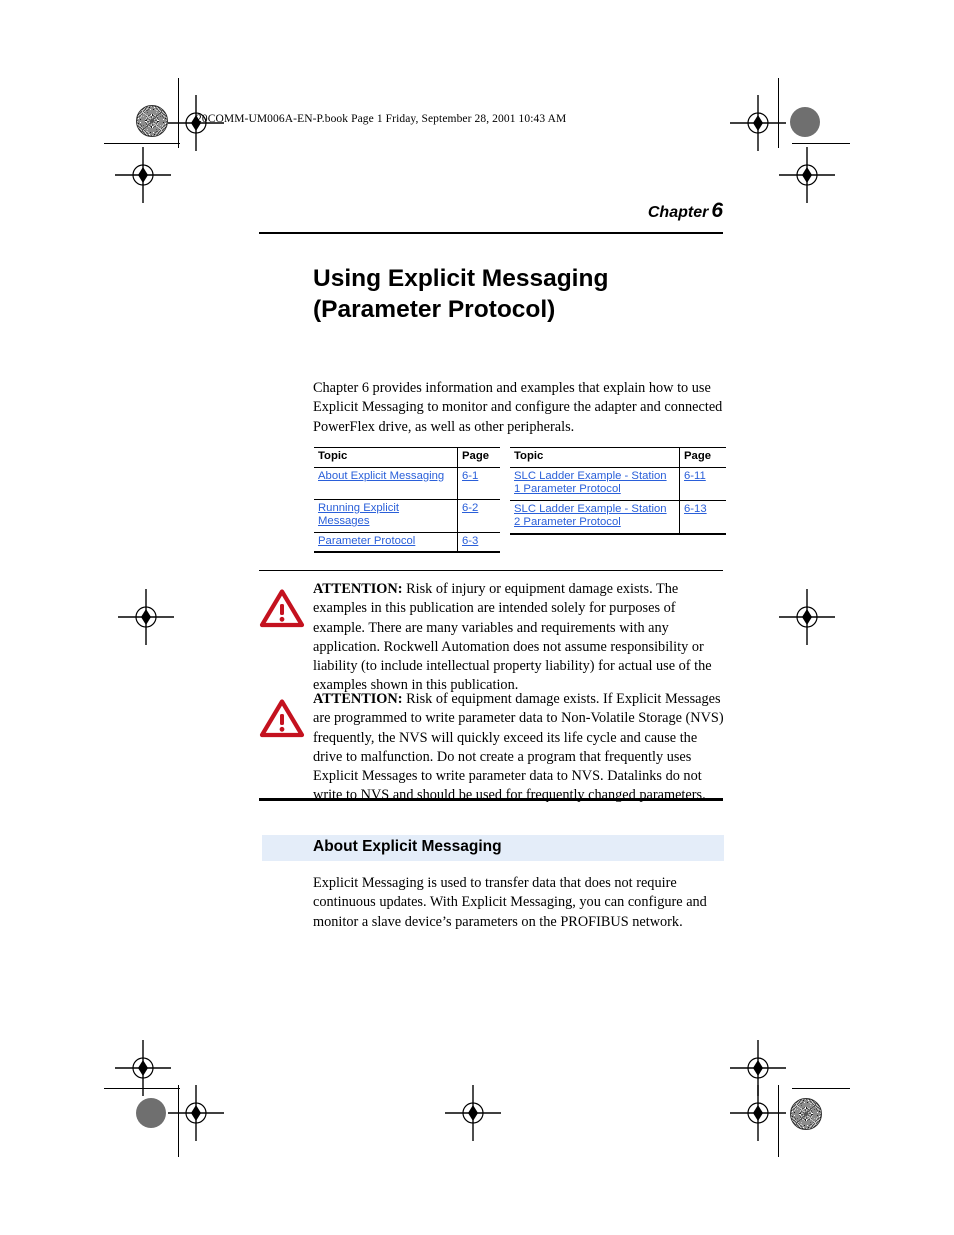  What do you see at coordinates (470, 508) in the screenshot?
I see `page-link-6-2: 6-2` at bounding box center [470, 508].